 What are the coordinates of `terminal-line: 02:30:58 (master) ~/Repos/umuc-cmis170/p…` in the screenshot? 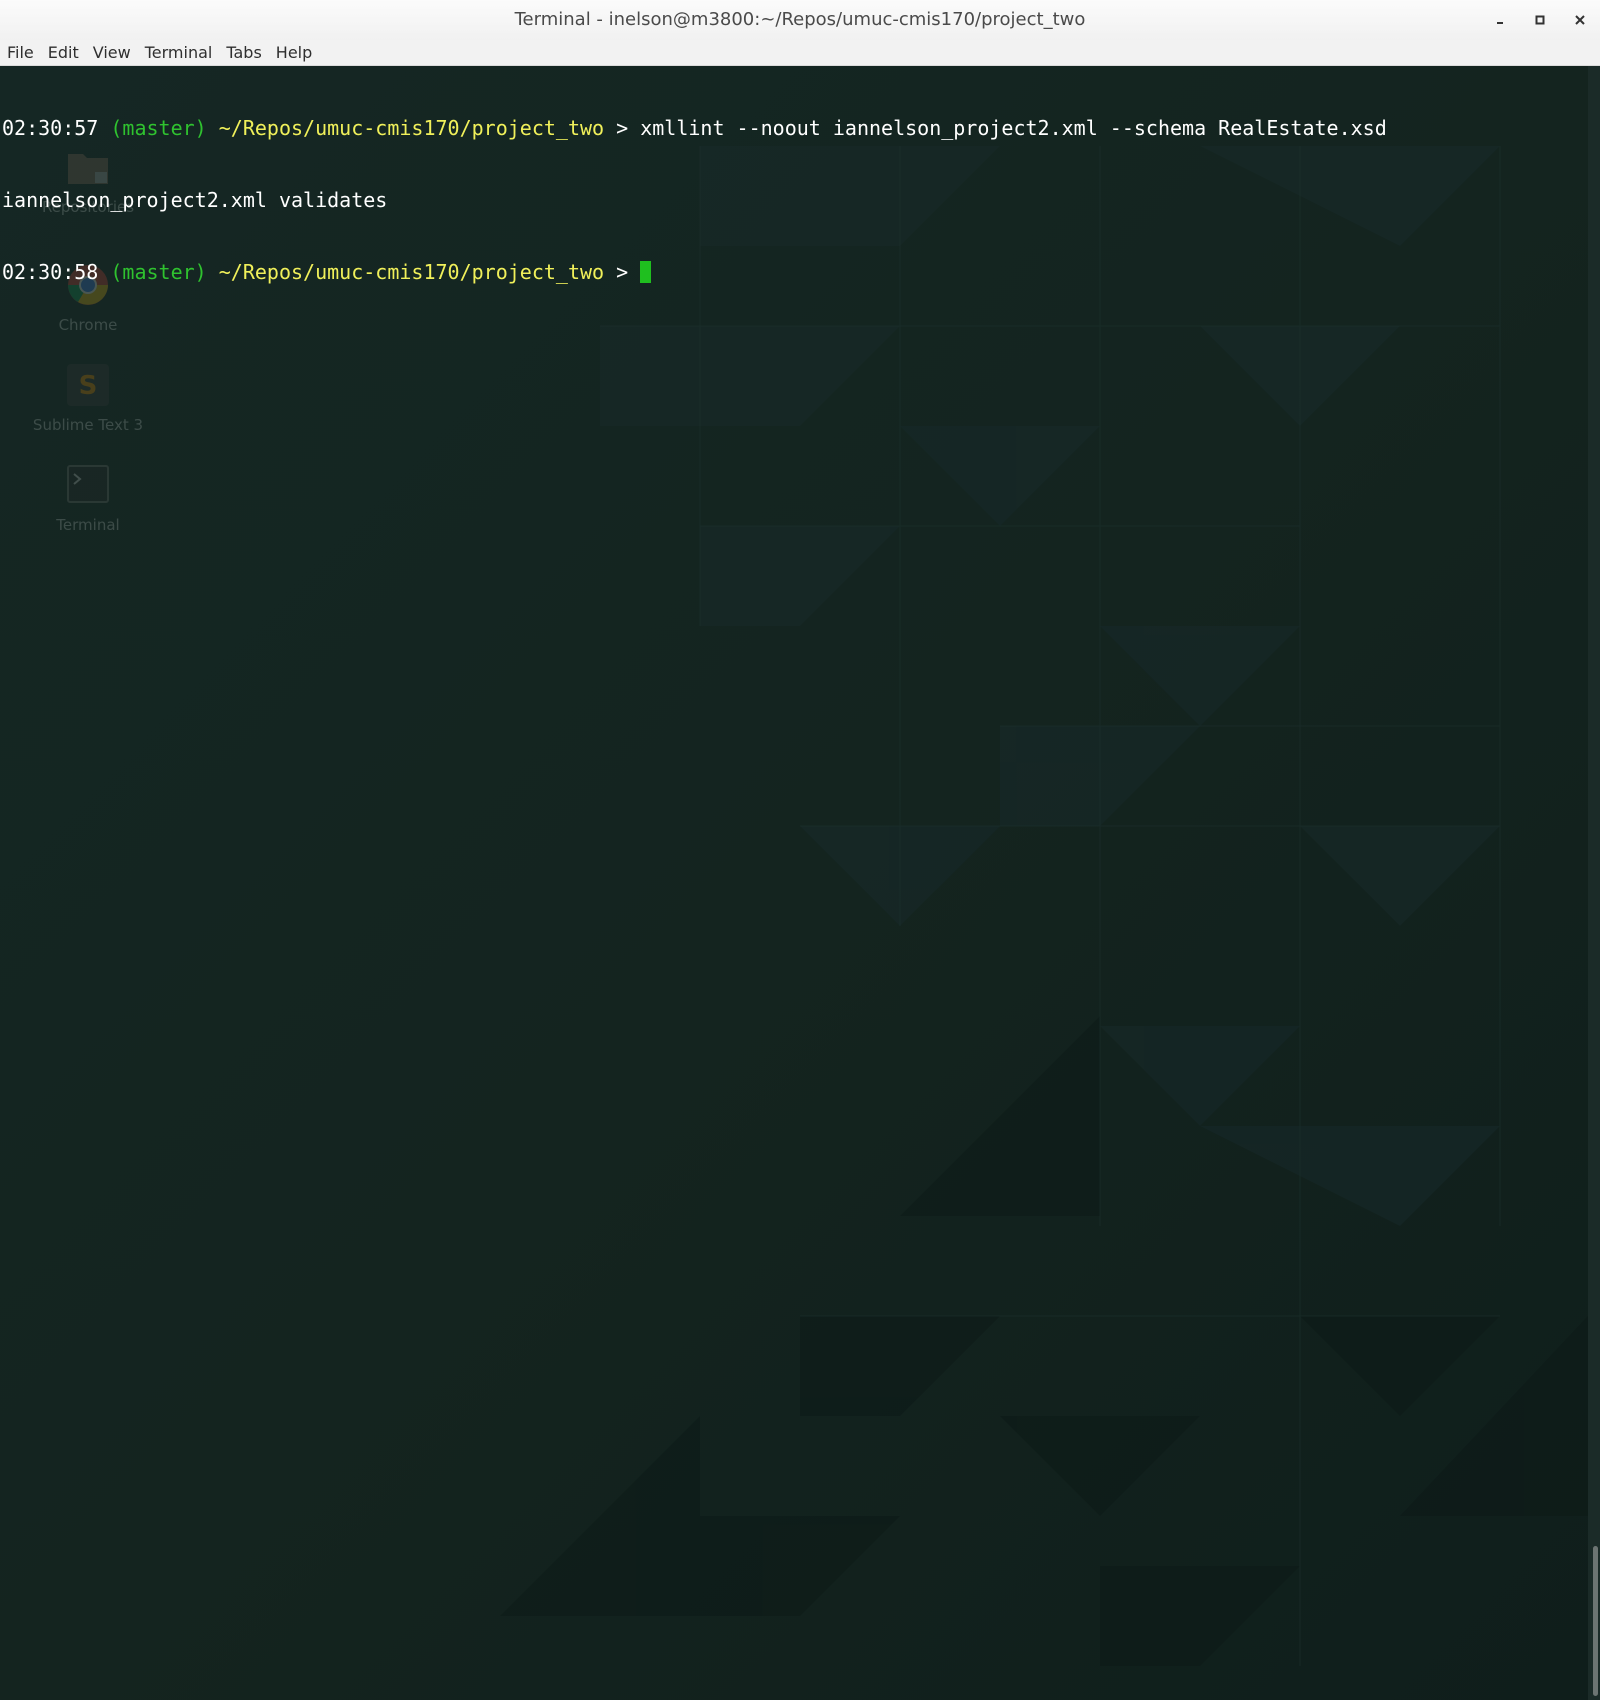 It's located at (694, 272).